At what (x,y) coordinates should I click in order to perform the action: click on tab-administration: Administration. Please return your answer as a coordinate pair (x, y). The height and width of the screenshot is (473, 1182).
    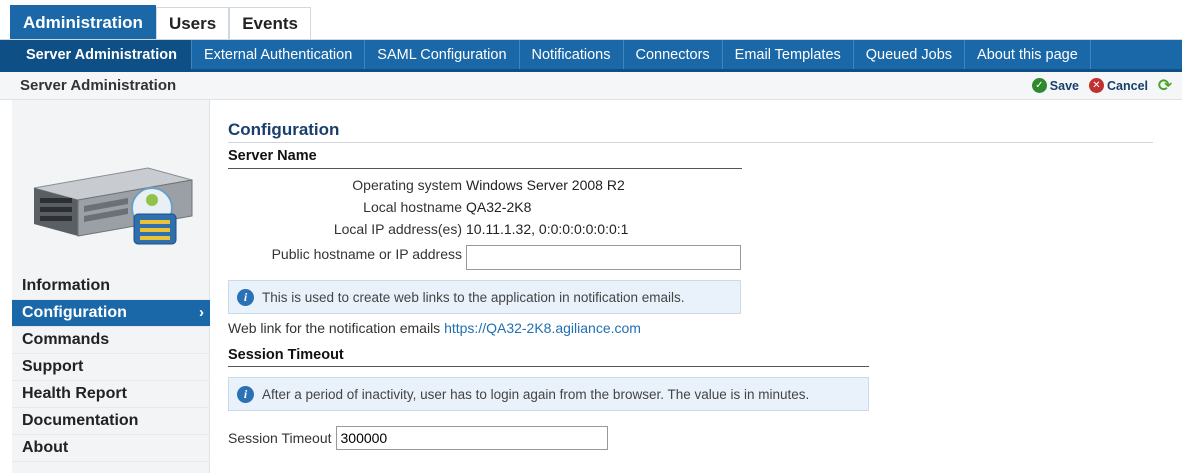
    Looking at the image, I should click on (83, 22).